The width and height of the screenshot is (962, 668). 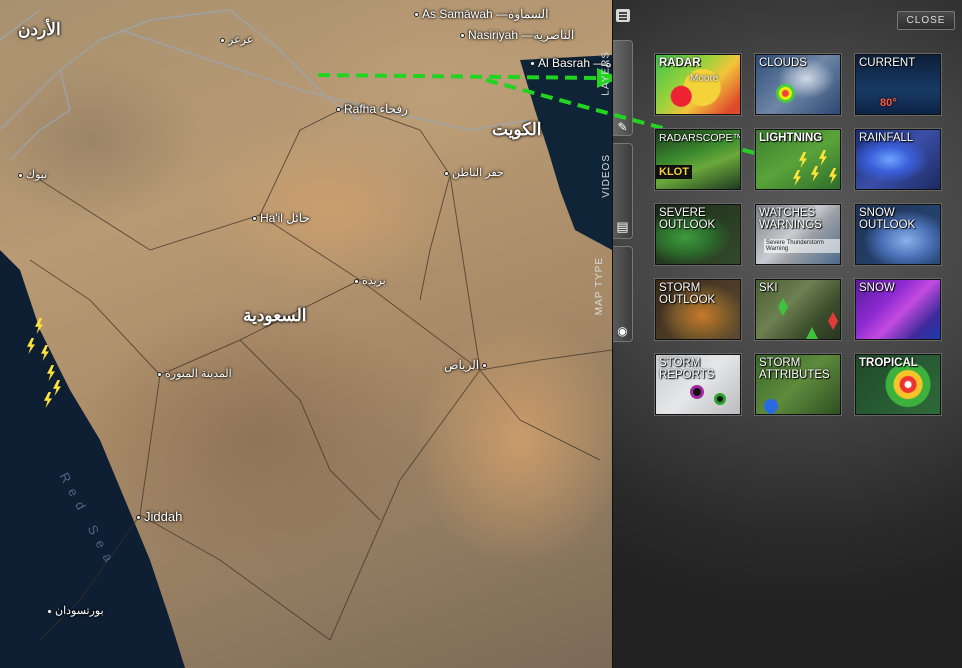 I want to click on tile-ski: SKI, so click(x=798, y=309).